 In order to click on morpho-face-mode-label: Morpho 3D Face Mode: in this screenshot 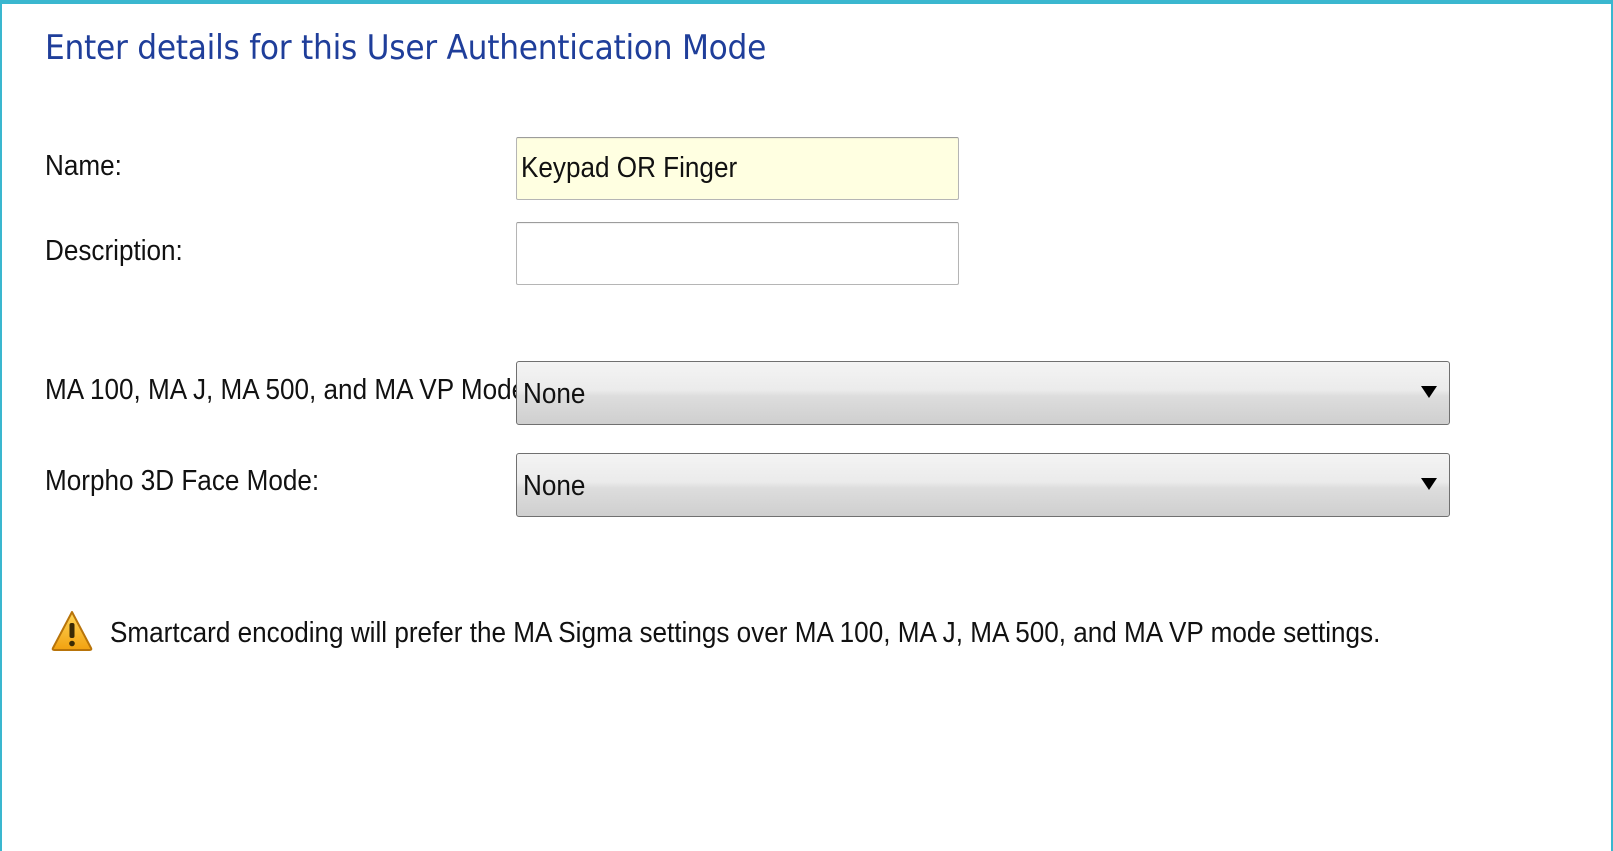, I will do `click(182, 481)`.